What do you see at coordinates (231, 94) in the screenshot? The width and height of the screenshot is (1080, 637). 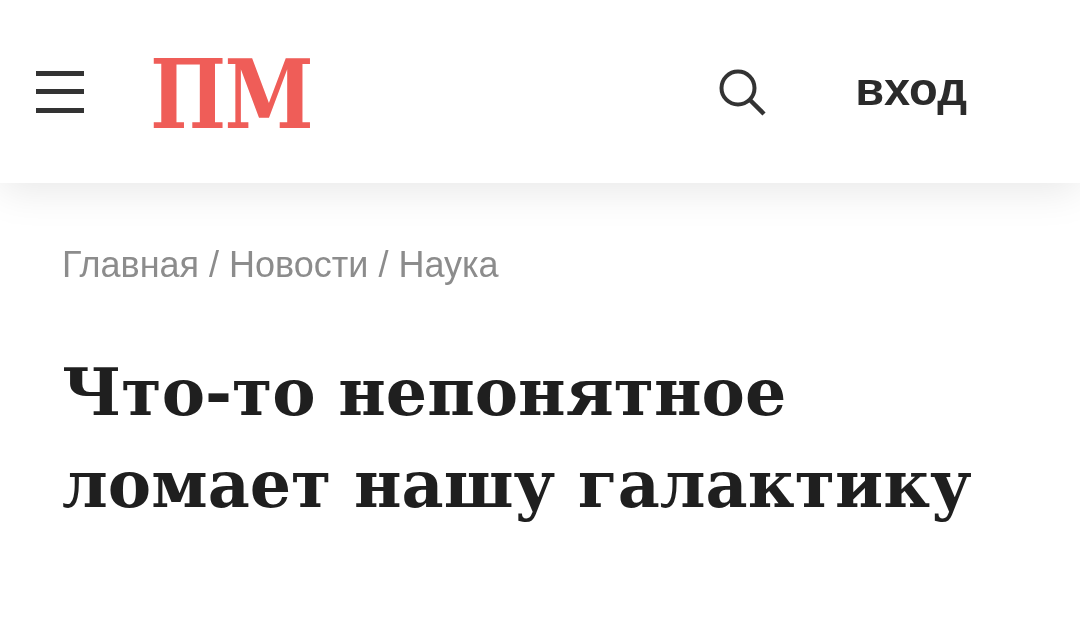 I see `site-logo: ПМ` at bounding box center [231, 94].